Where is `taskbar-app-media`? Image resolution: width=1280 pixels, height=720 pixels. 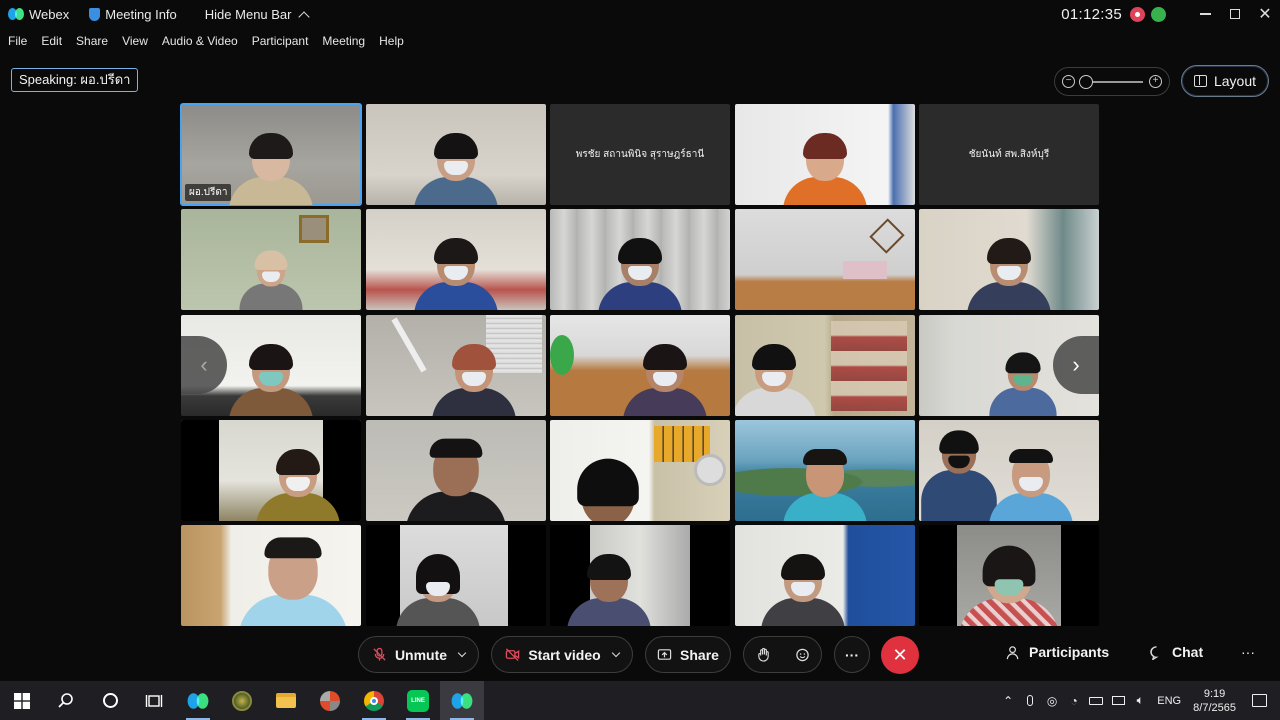
taskbar-app-media is located at coordinates (330, 700).